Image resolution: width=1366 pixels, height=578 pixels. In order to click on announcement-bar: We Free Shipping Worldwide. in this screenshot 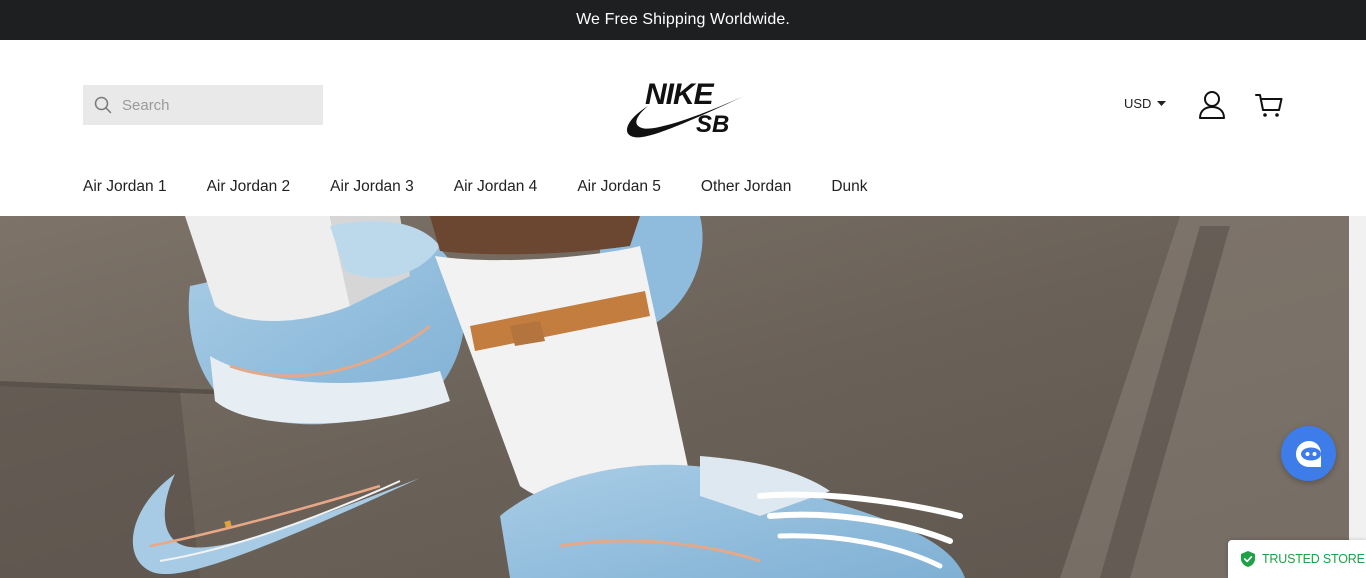, I will do `click(683, 20)`.